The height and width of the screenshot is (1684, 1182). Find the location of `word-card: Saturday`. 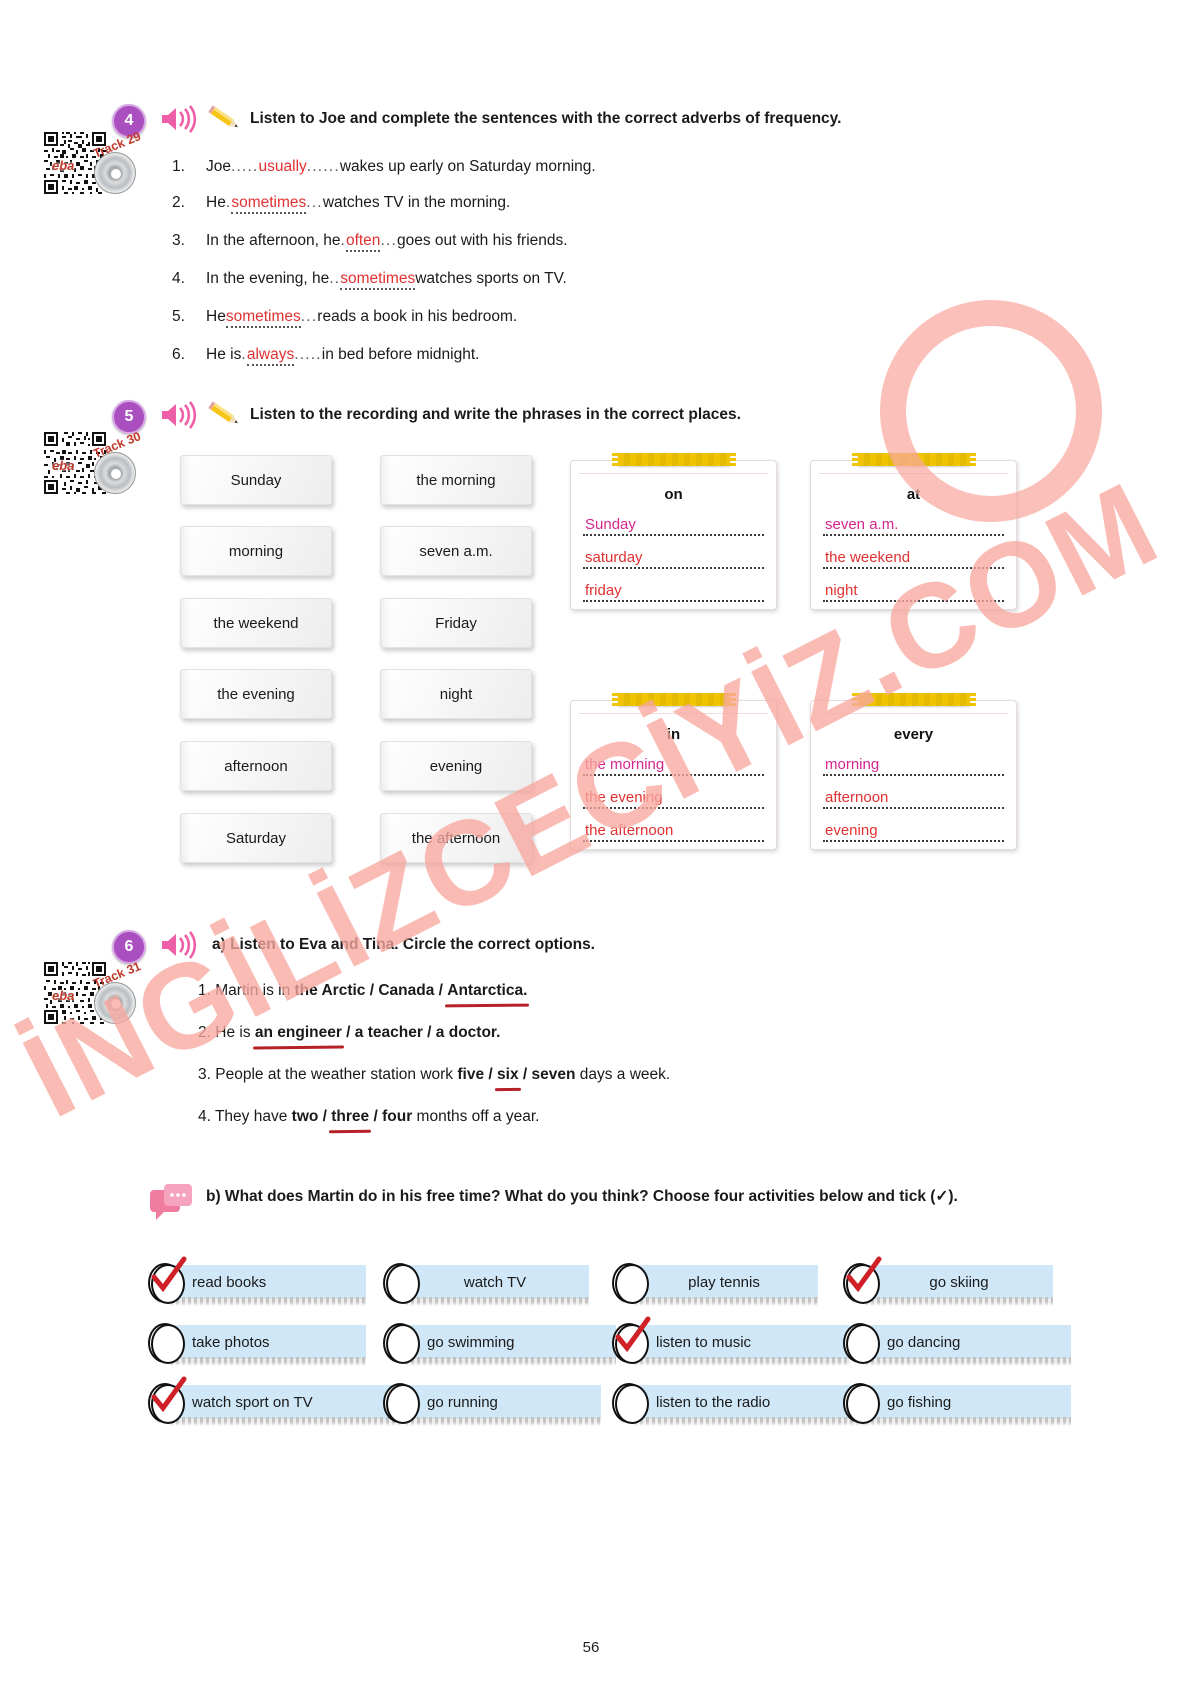

word-card: Saturday is located at coordinates (256, 838).